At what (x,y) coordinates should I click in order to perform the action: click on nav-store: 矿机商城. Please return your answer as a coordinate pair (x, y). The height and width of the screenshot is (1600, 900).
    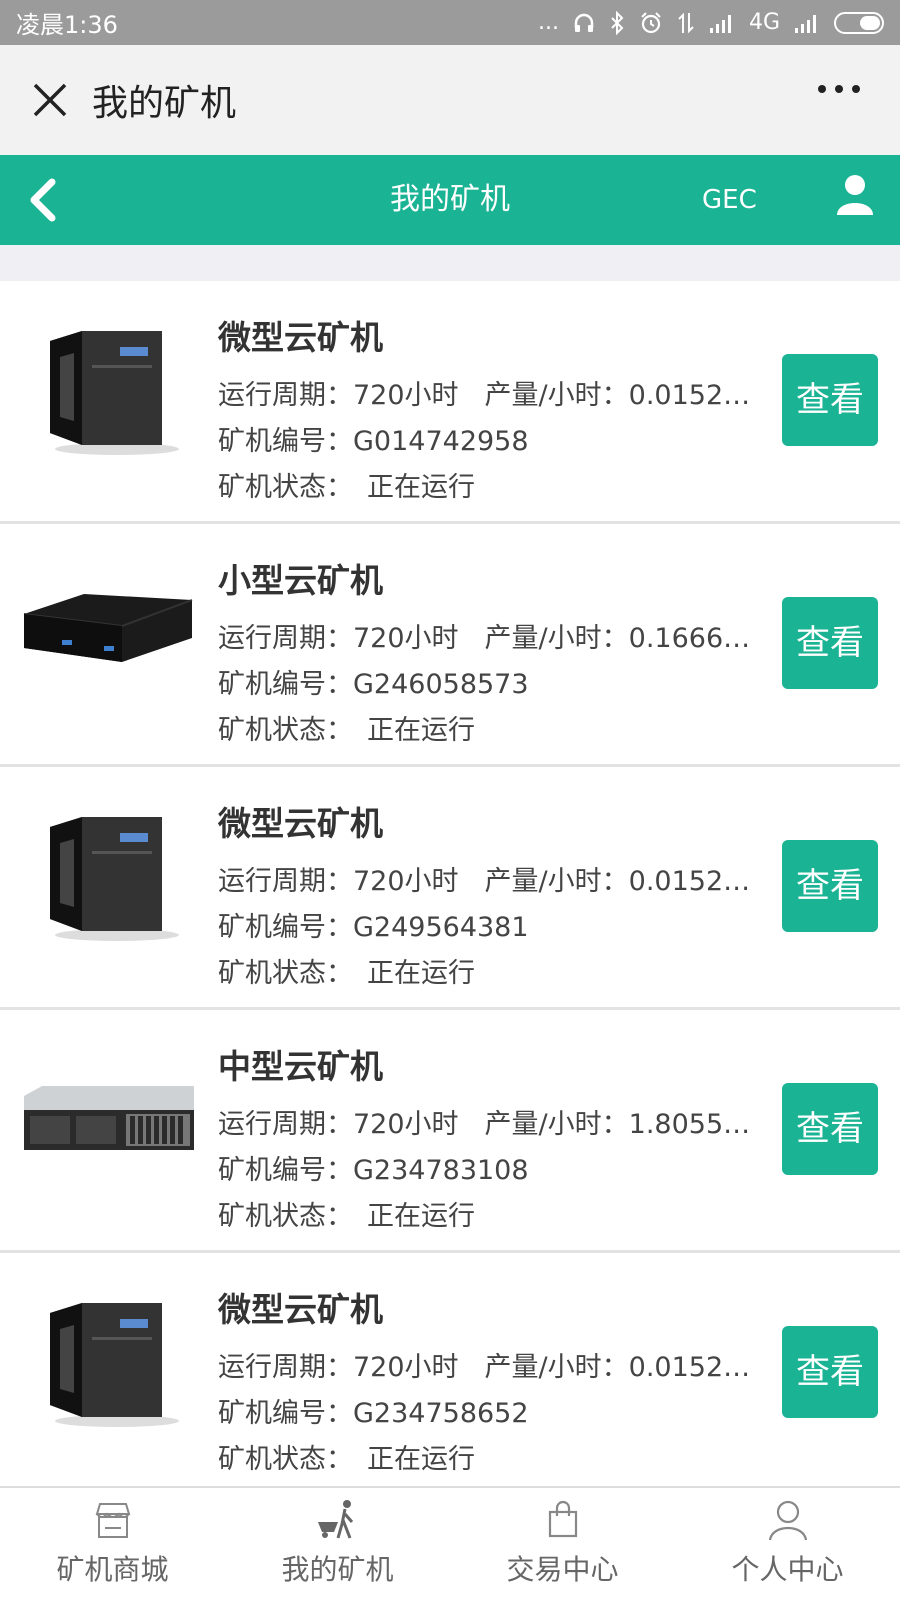
    Looking at the image, I should click on (112, 1544).